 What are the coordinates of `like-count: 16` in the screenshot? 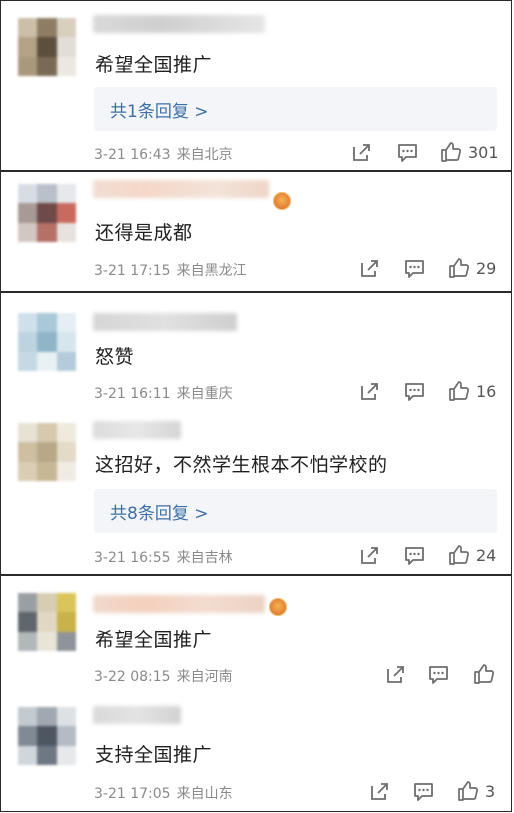 It's located at (486, 391).